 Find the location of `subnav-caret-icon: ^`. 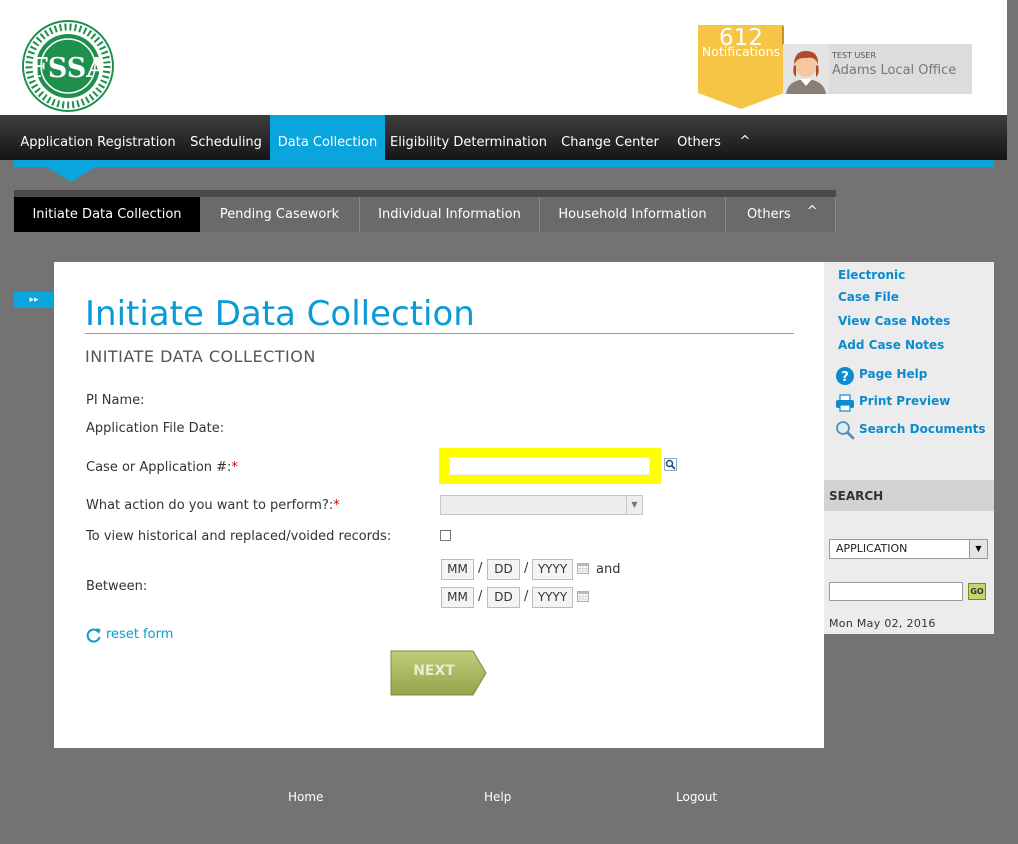

subnav-caret-icon: ^ is located at coordinates (812, 211).